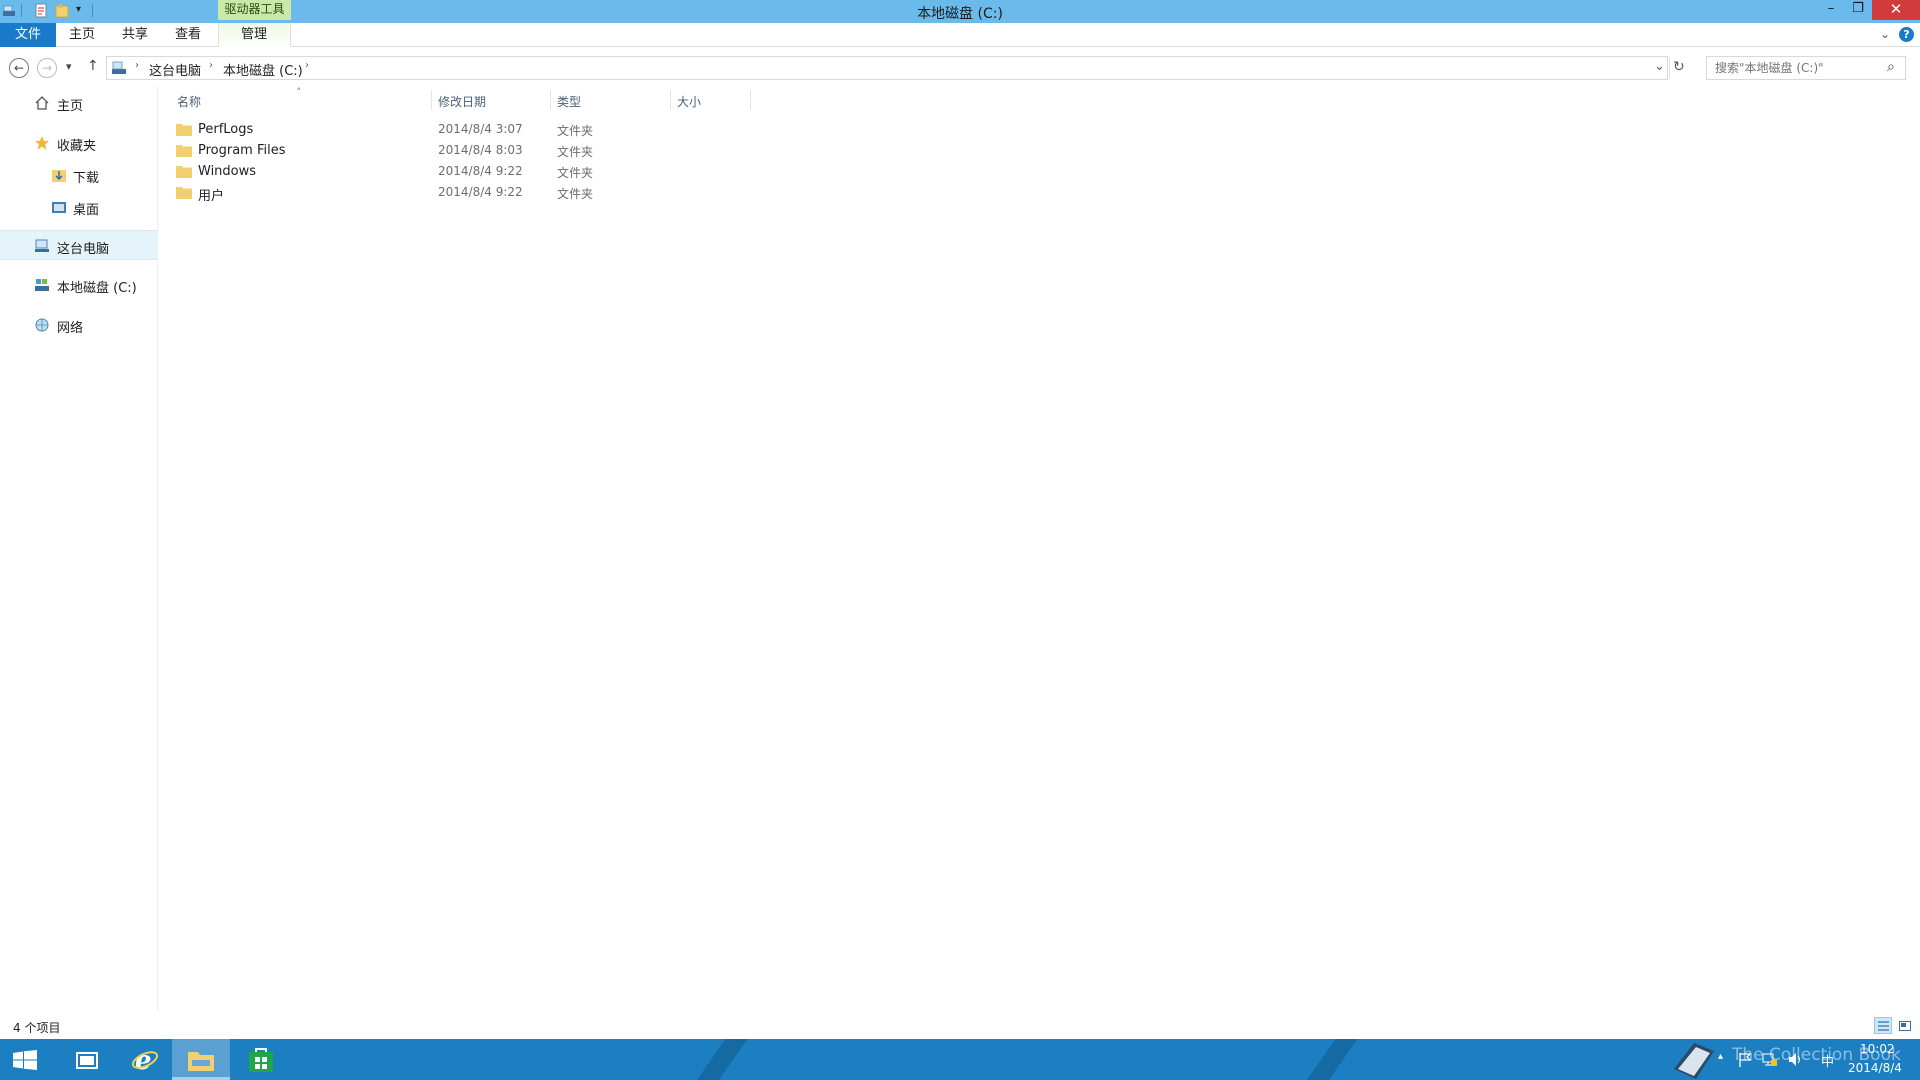 The width and height of the screenshot is (1920, 1080). I want to click on address-divider, so click(1669, 68).